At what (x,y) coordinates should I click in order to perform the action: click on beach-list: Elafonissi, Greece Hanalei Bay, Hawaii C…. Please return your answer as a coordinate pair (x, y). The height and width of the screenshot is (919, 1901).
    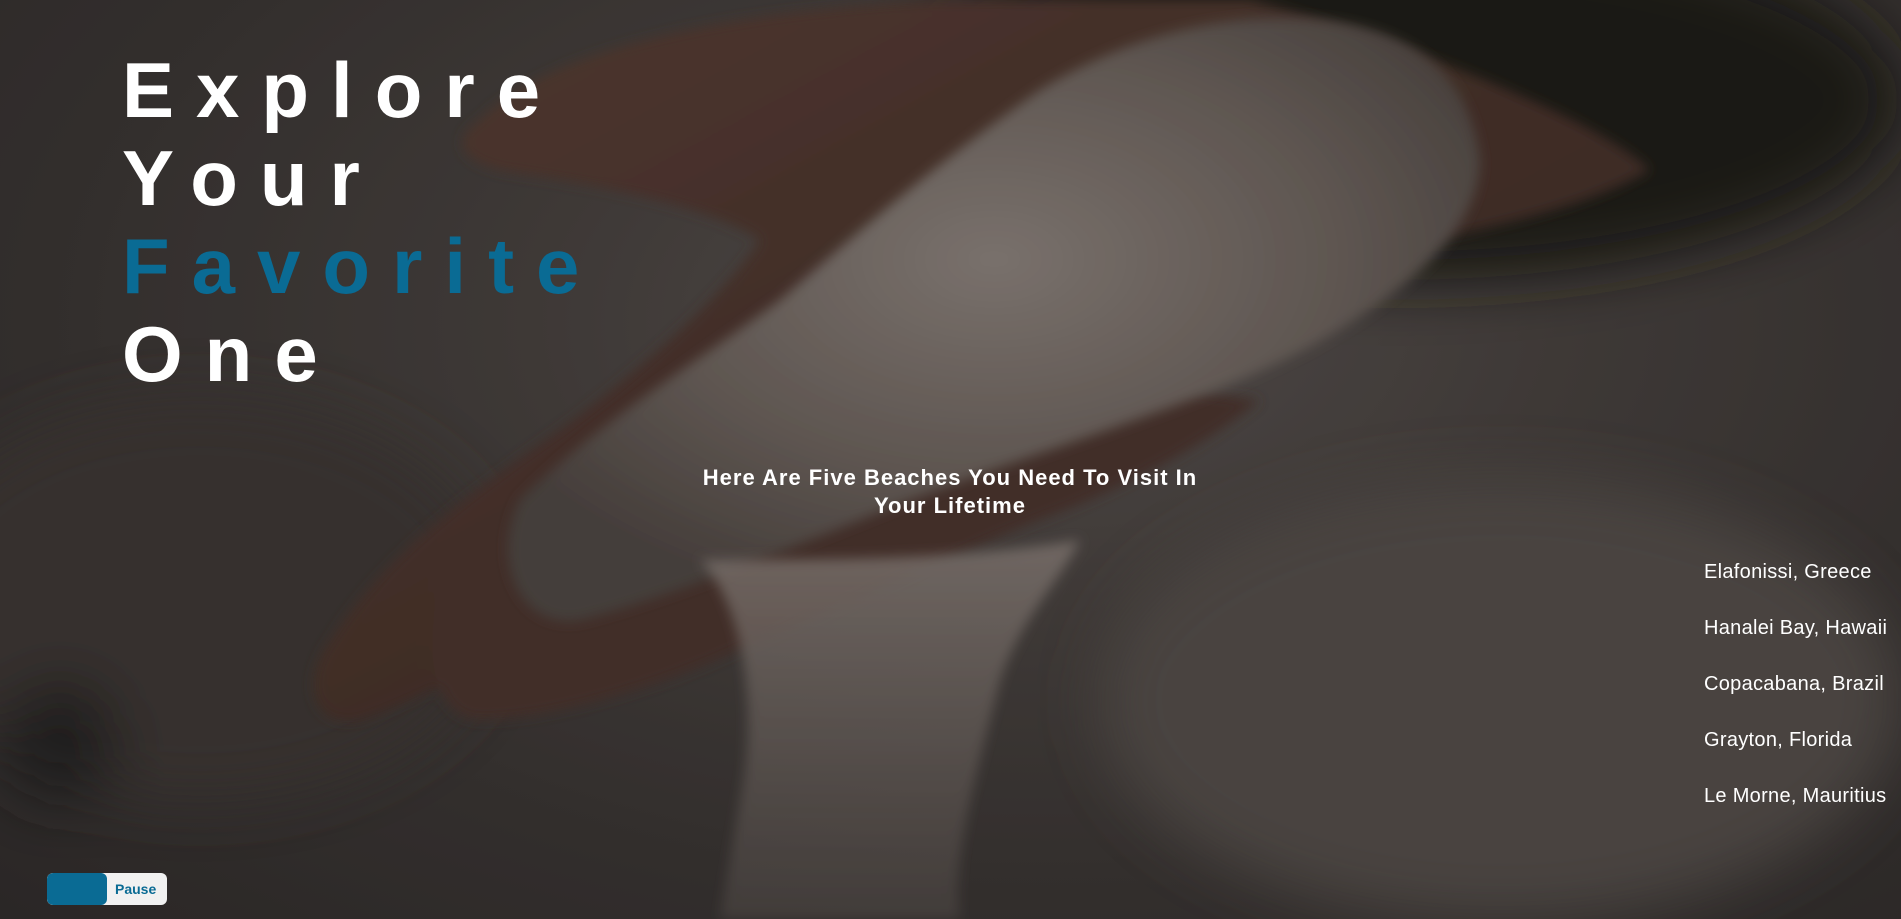
    Looking at the image, I should click on (1795, 700).